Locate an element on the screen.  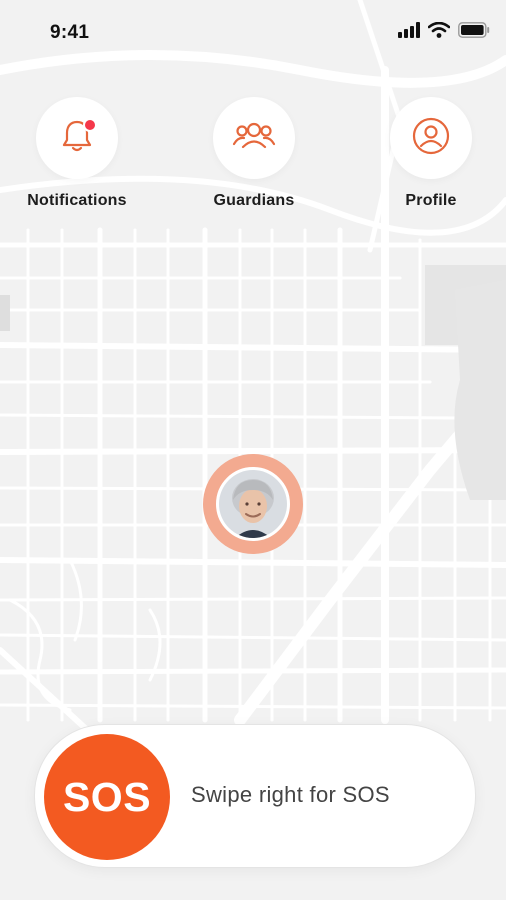
avatar is located at coordinates (253, 504).